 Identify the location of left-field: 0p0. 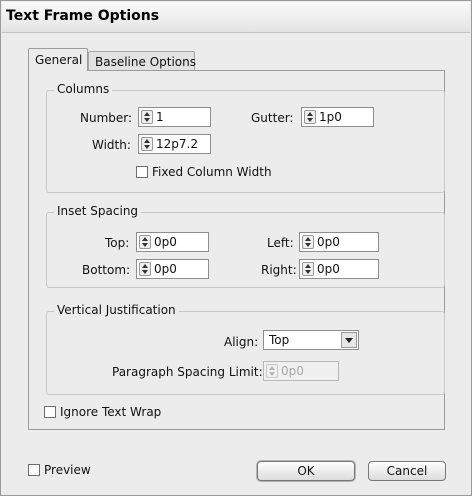
(339, 242).